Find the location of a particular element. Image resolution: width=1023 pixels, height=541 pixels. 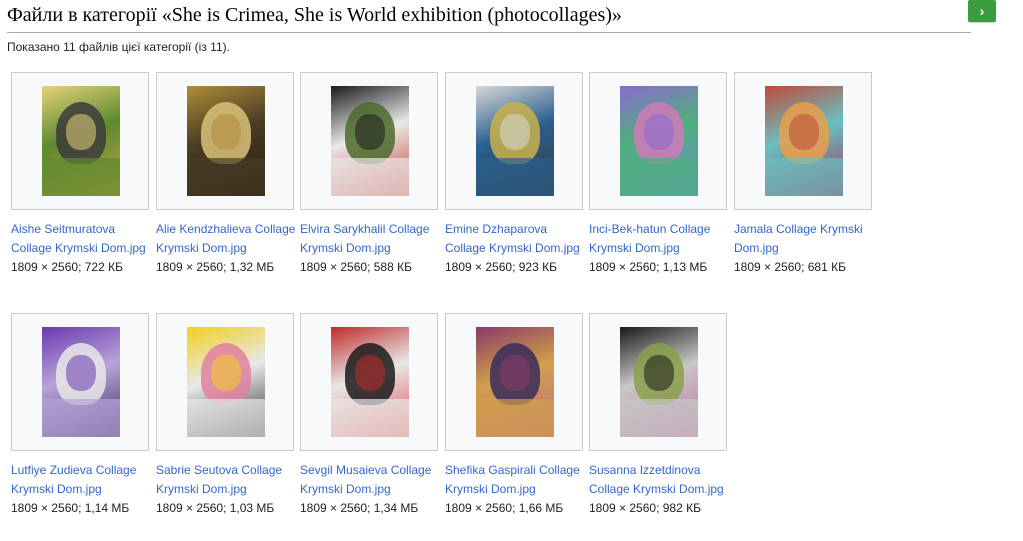

file-link: Inci-Bek-hatun Collage Krymski Dom.jpg is located at coordinates (649, 238).